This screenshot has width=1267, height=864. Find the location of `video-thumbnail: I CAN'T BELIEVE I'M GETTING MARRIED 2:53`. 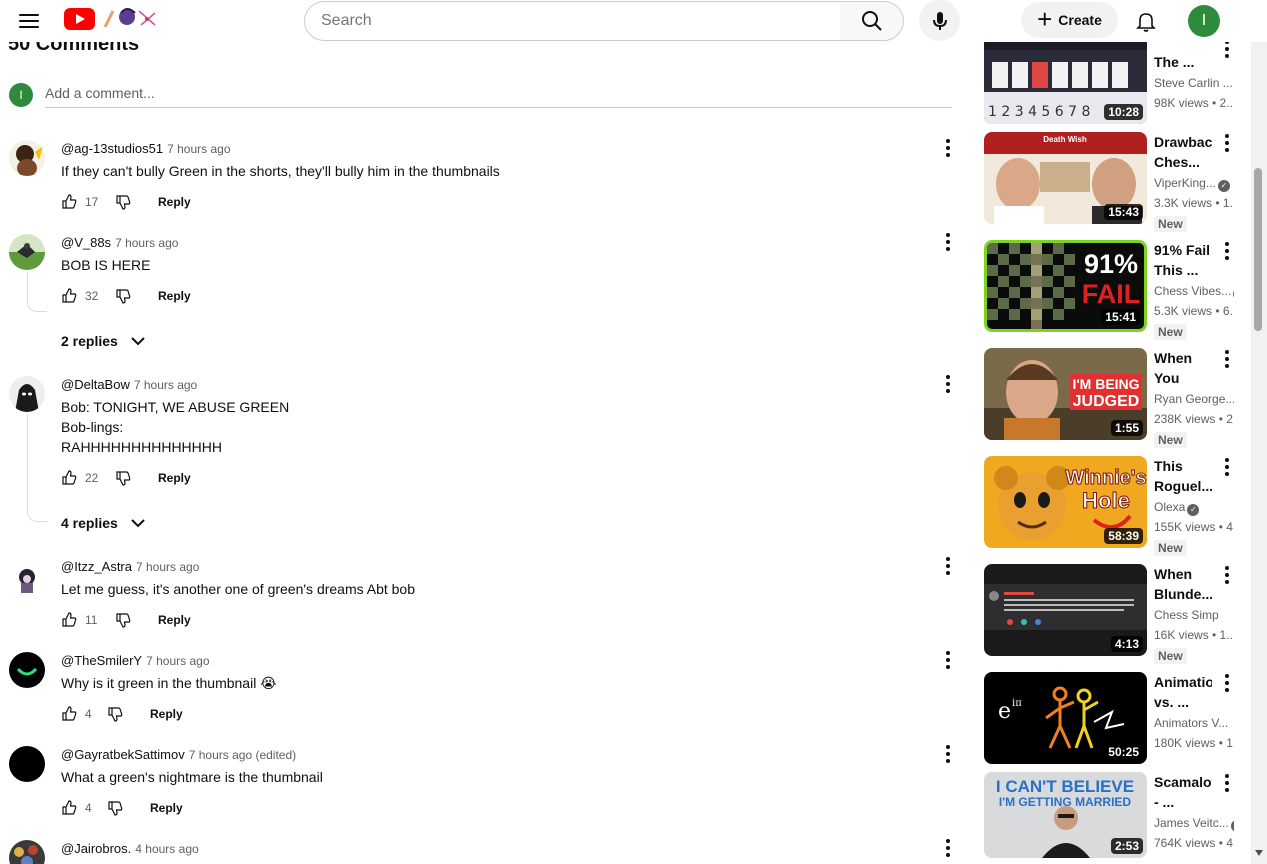

video-thumbnail: I CAN'T BELIEVE I'M GETTING MARRIED 2:53 is located at coordinates (1065, 815).